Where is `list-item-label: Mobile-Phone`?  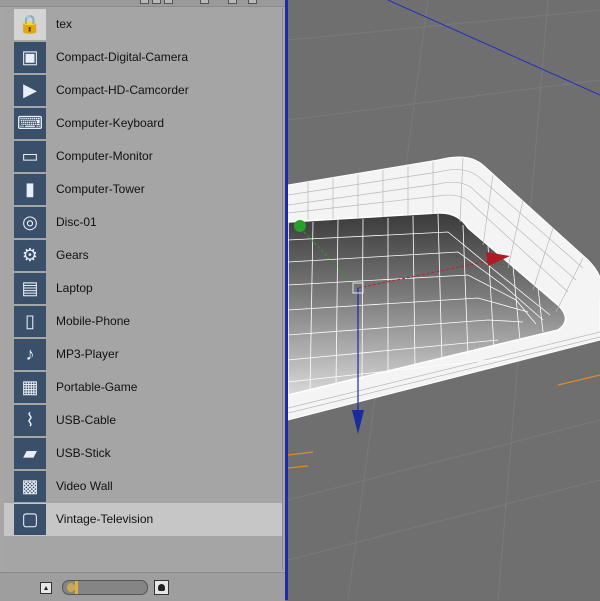 list-item-label: Mobile-Phone is located at coordinates (93, 321).